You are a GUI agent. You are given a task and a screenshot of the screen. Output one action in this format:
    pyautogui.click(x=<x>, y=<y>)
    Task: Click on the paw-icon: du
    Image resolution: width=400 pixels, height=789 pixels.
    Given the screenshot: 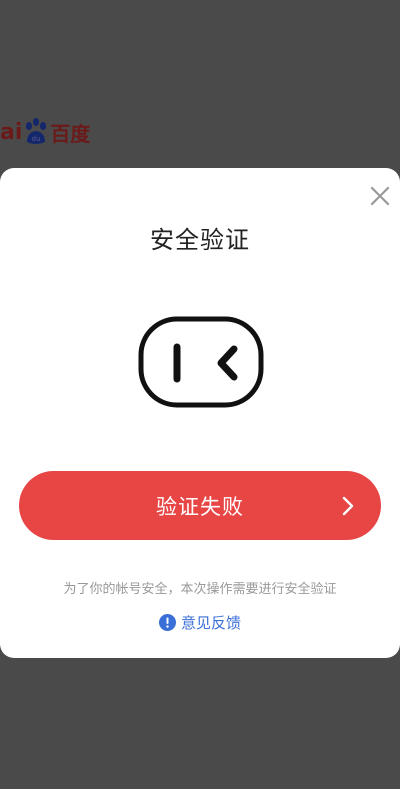 What is the action you would take?
    pyautogui.click(x=36, y=131)
    